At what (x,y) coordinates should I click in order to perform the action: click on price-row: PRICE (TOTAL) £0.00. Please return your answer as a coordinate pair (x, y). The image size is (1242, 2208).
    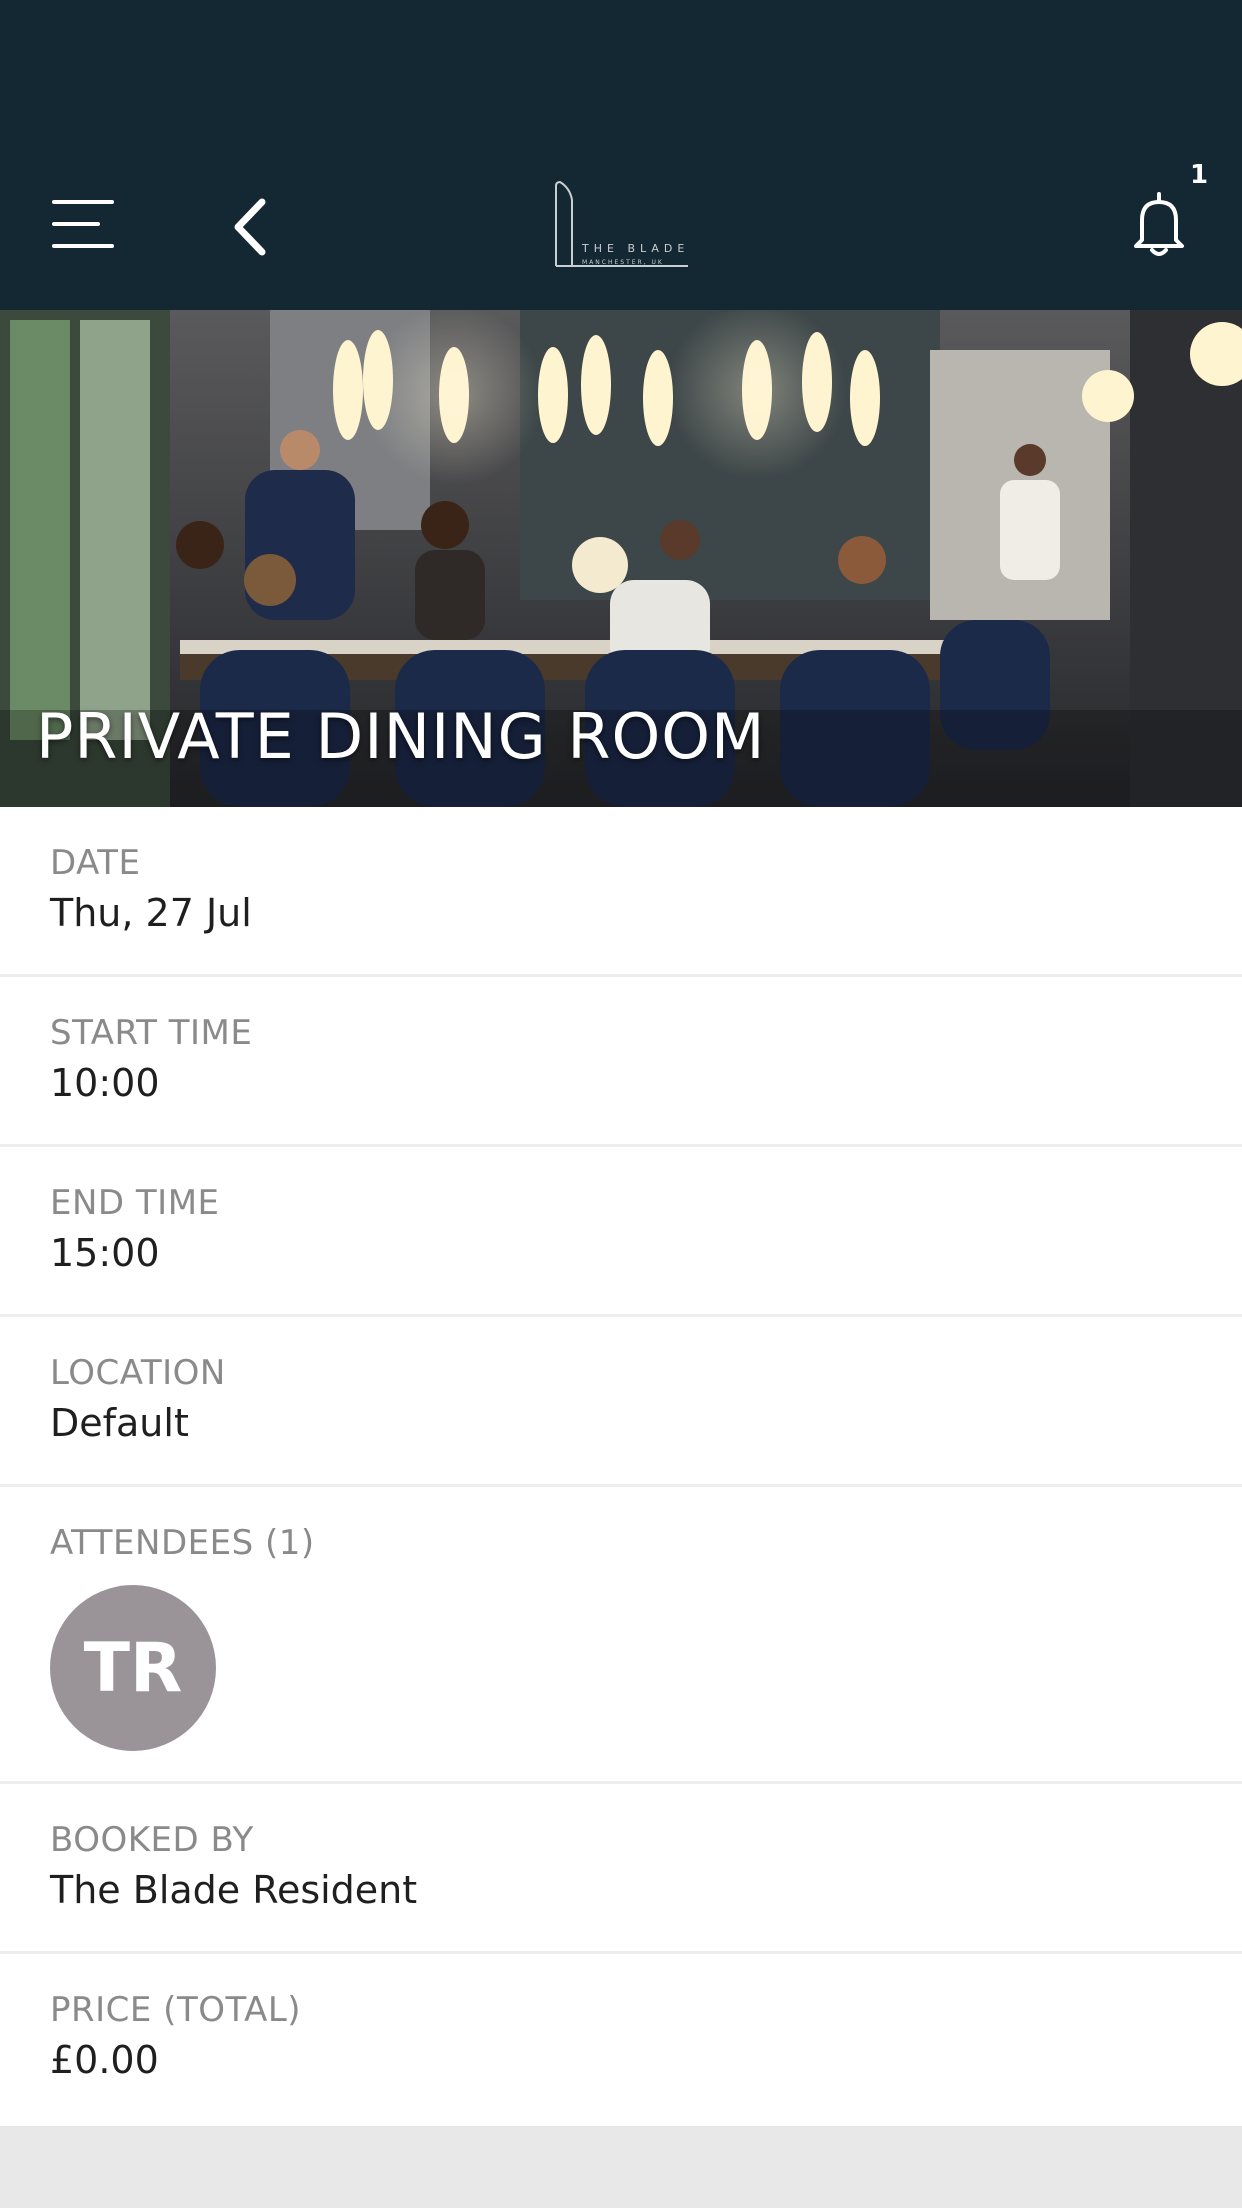
    Looking at the image, I should click on (621, 2040).